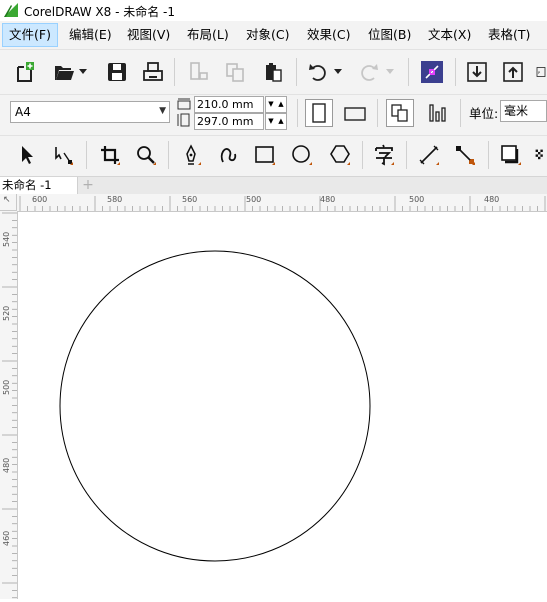 Image resolution: width=547 pixels, height=602 pixels. Describe the element at coordinates (484, 113) in the screenshot. I see `unit-label: 单位:` at that location.